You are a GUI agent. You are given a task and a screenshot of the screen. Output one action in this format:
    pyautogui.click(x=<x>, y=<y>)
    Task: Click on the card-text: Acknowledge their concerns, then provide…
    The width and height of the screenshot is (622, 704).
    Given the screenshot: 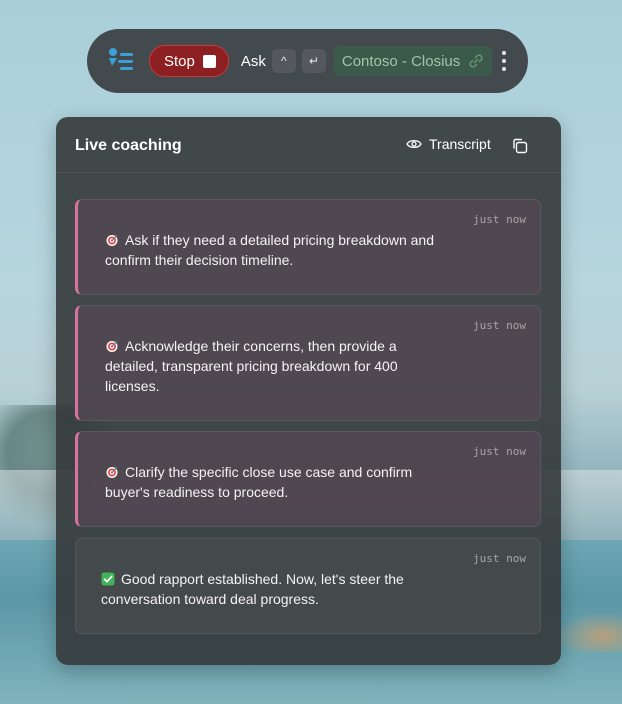 What is the action you would take?
    pyautogui.click(x=277, y=366)
    